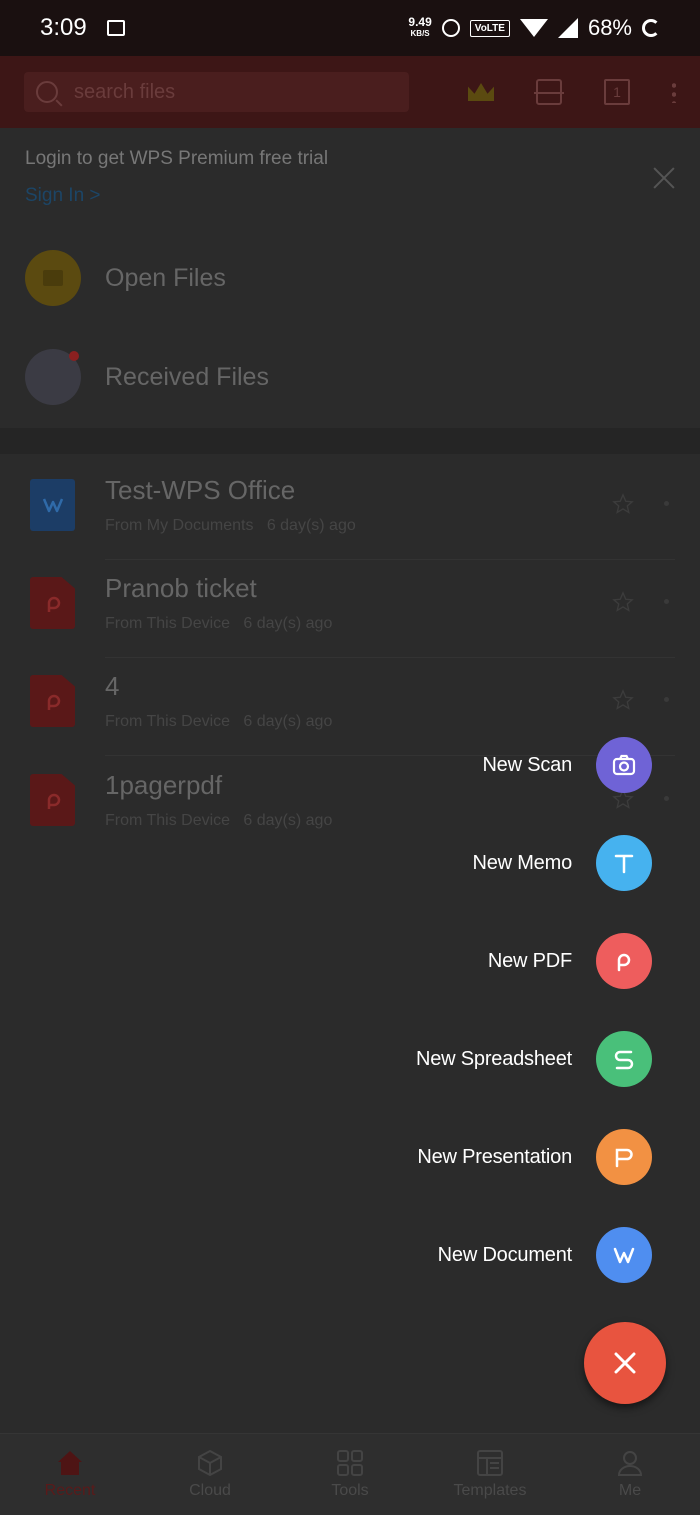 The width and height of the screenshot is (700, 1515). What do you see at coordinates (230, 525) in the screenshot?
I see `file-meta: From My Documents 6 day(s) ago` at bounding box center [230, 525].